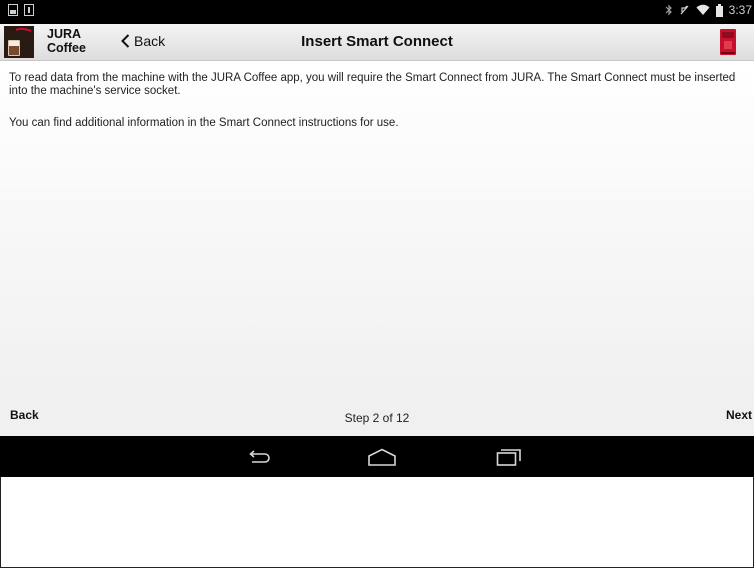  I want to click on app-title-line1: JURA, so click(64, 34).